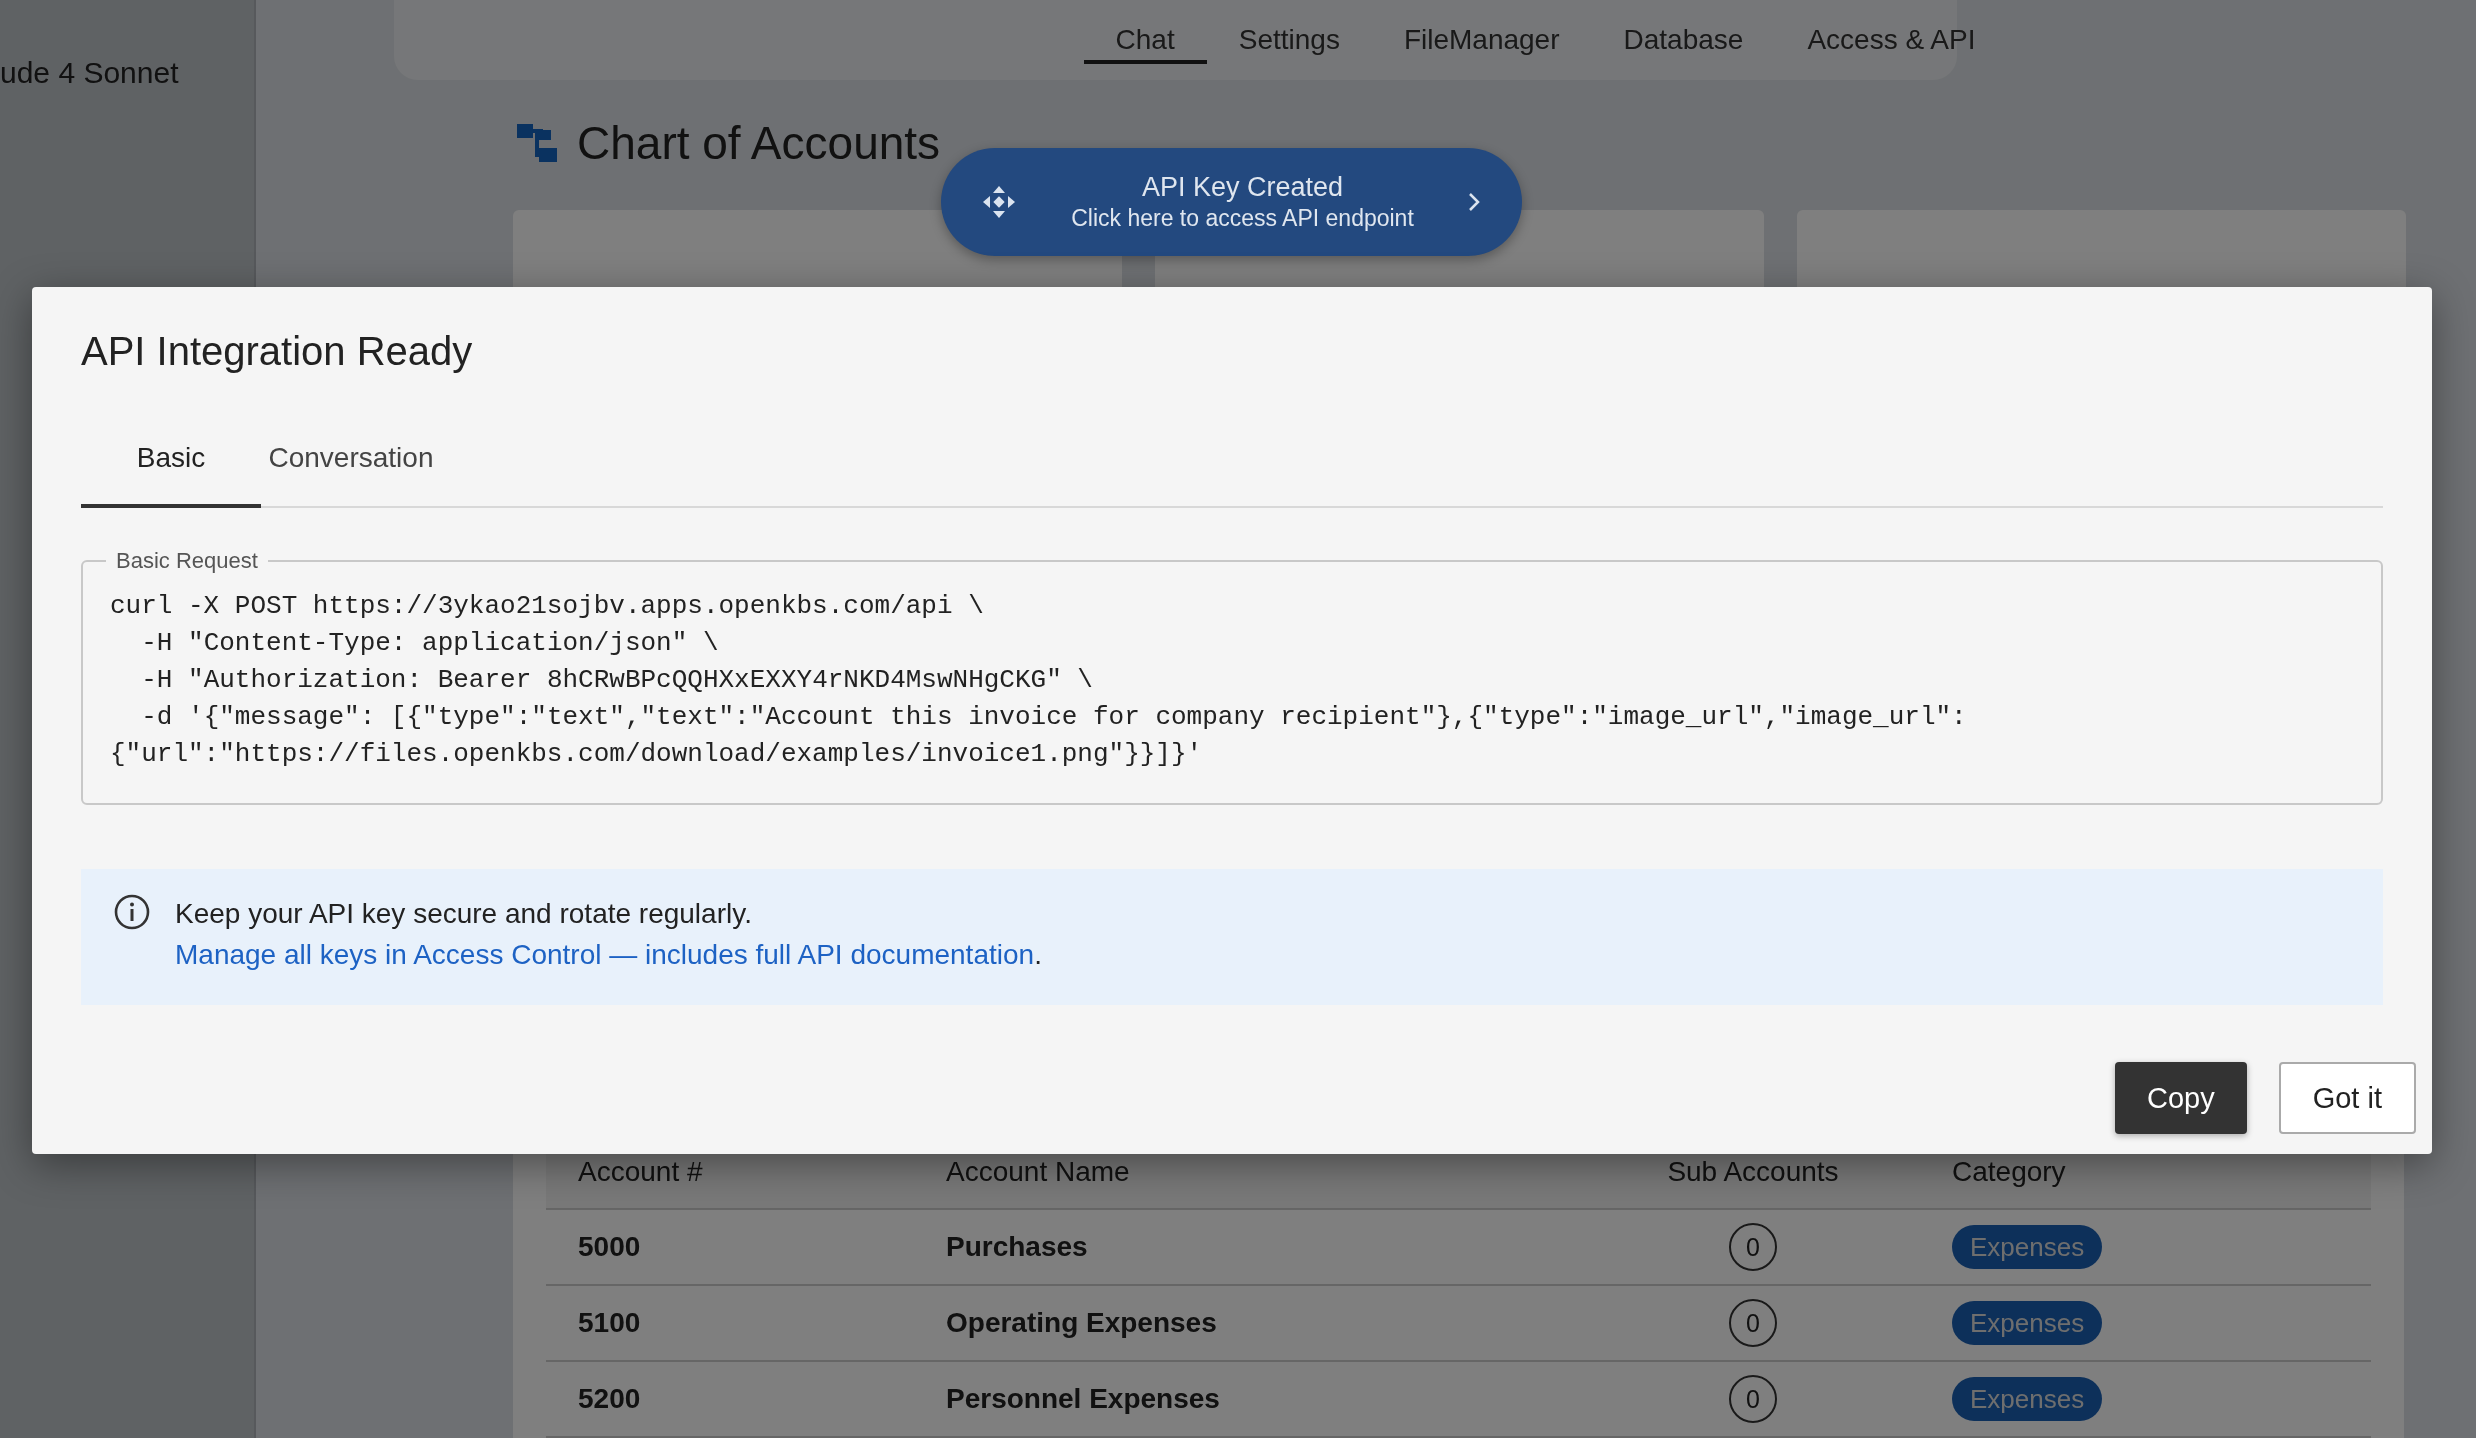  What do you see at coordinates (351, 461) in the screenshot?
I see `tab: Conversation` at bounding box center [351, 461].